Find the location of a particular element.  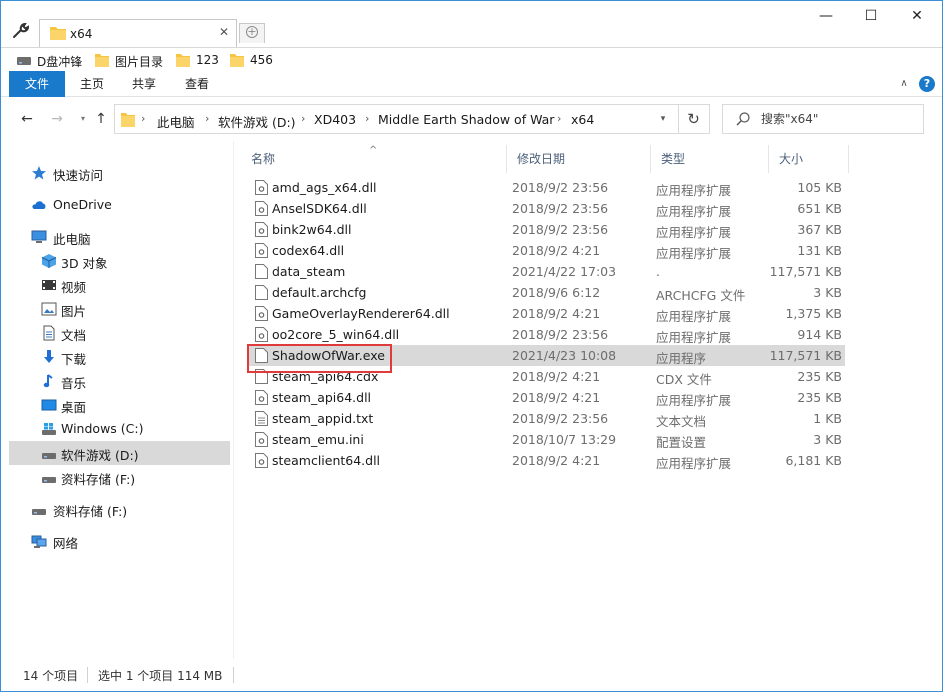

desktop-icon is located at coordinates (49, 405).